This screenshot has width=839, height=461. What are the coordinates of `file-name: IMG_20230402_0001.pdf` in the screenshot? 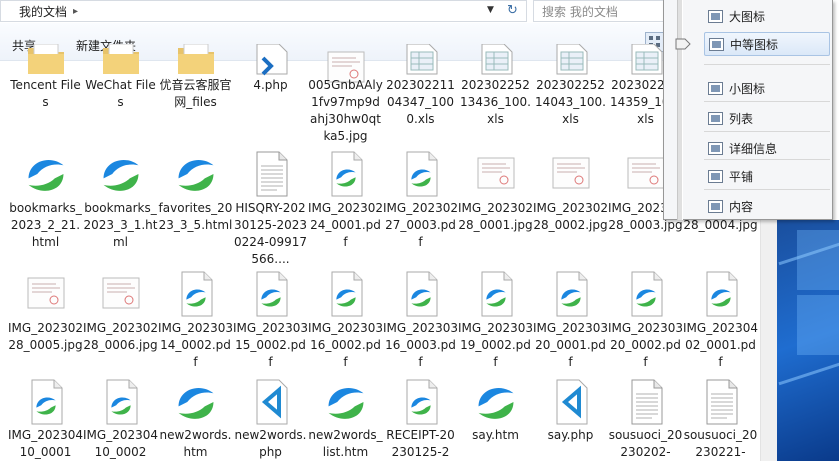 It's located at (720, 345).